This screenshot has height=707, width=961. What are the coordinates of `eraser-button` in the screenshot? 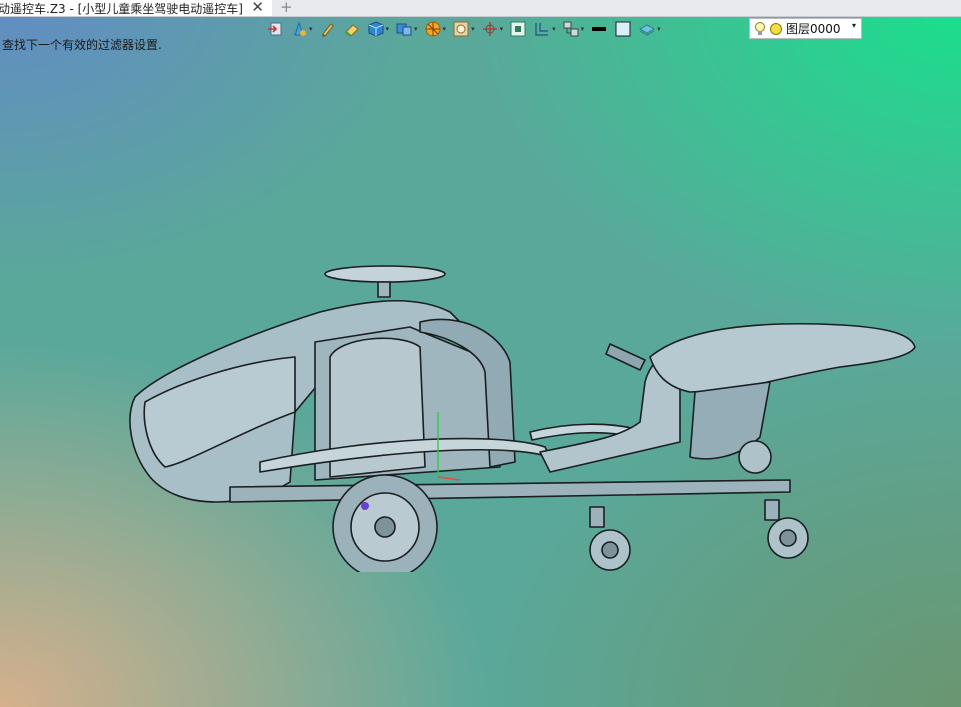 It's located at (352, 29).